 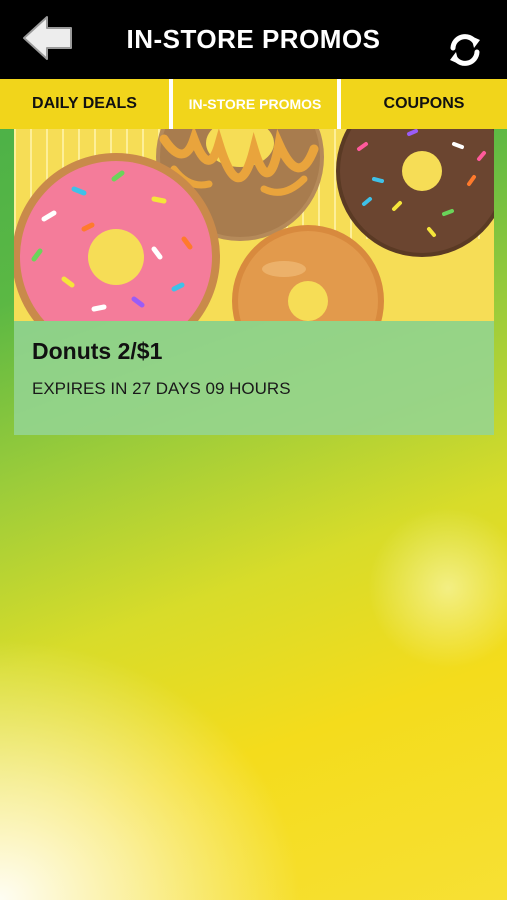 I want to click on tab-bar: DAILY DEALS IN-STORE PROMOS COUPONS, so click(x=253, y=104).